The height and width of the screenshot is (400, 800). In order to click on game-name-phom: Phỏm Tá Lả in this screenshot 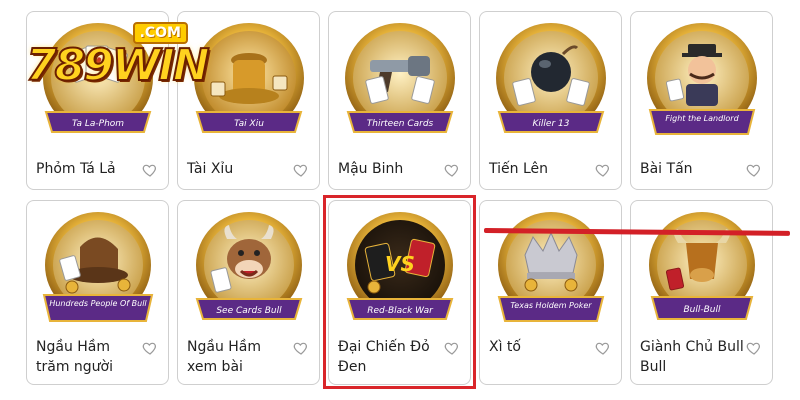, I will do `click(88, 174)`.